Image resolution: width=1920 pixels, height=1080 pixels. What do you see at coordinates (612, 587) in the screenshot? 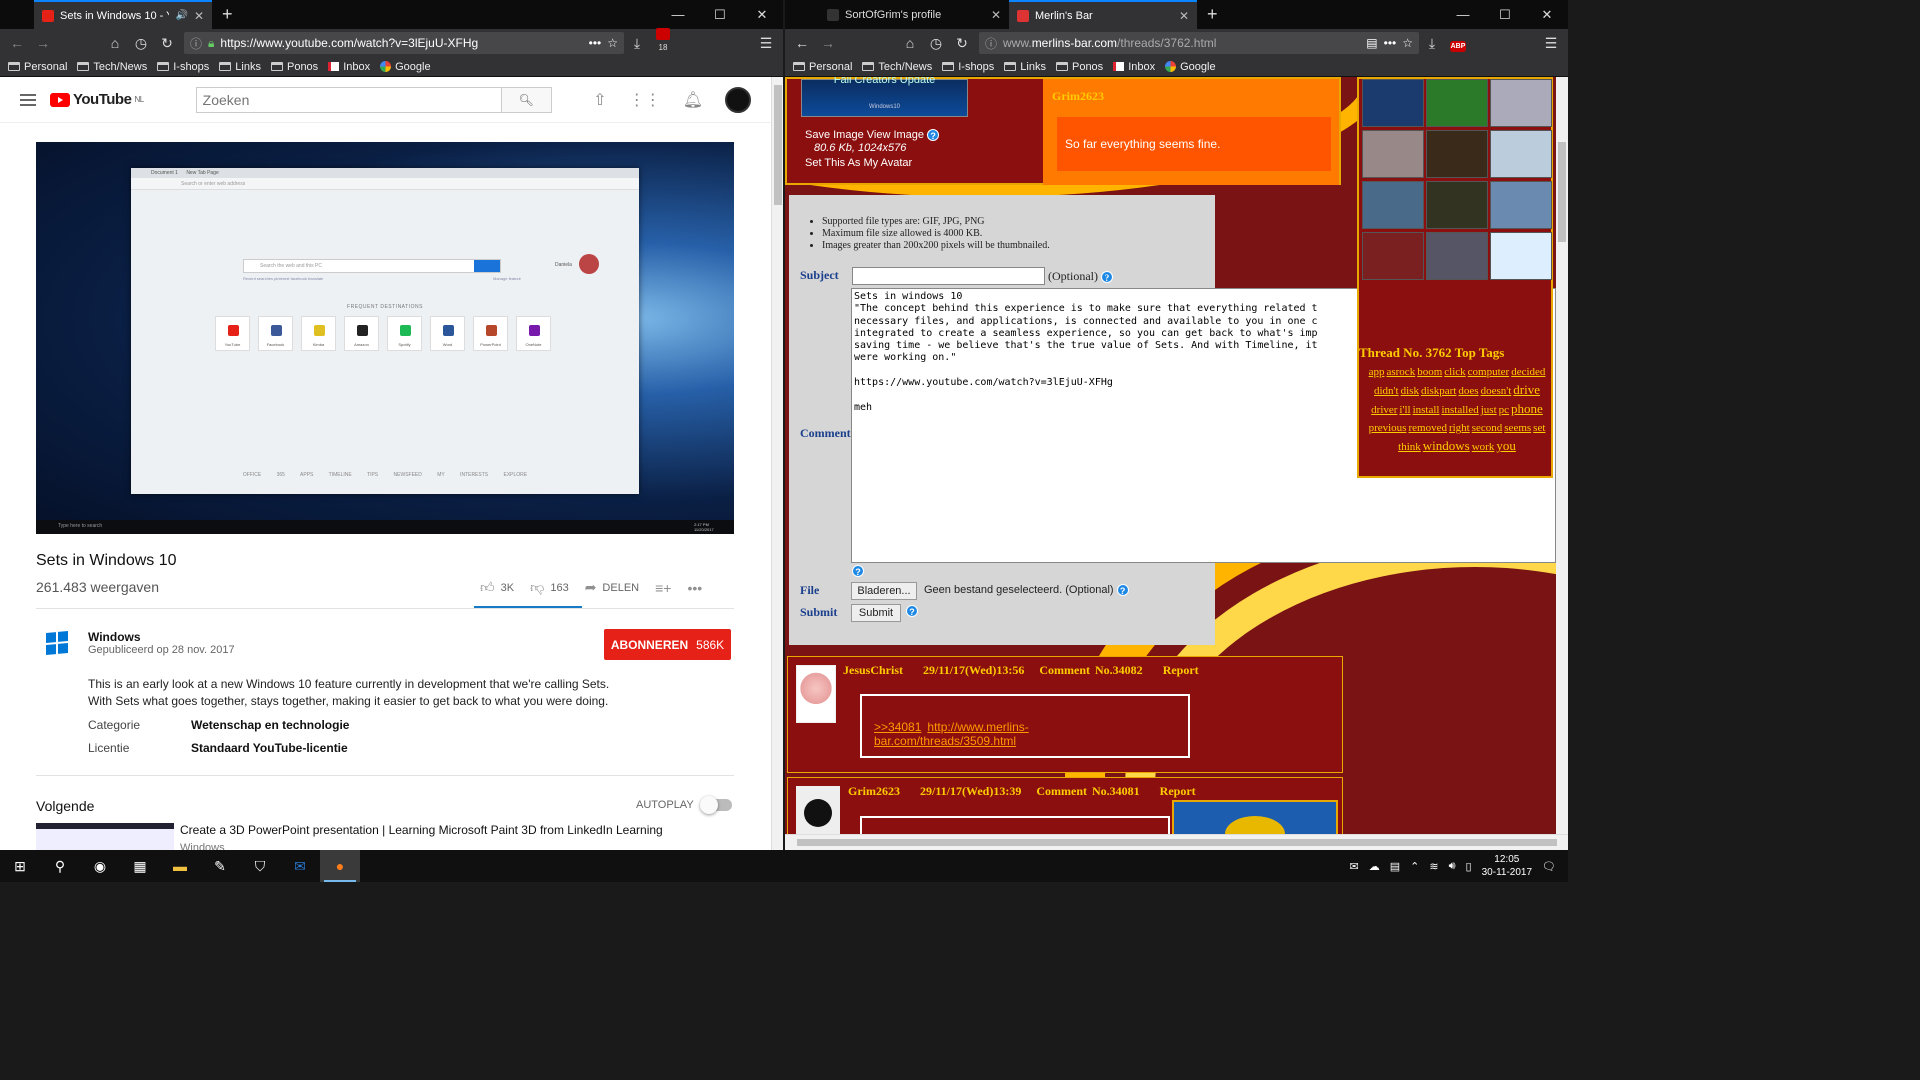
I see `share-button: ➦ DELEN` at bounding box center [612, 587].